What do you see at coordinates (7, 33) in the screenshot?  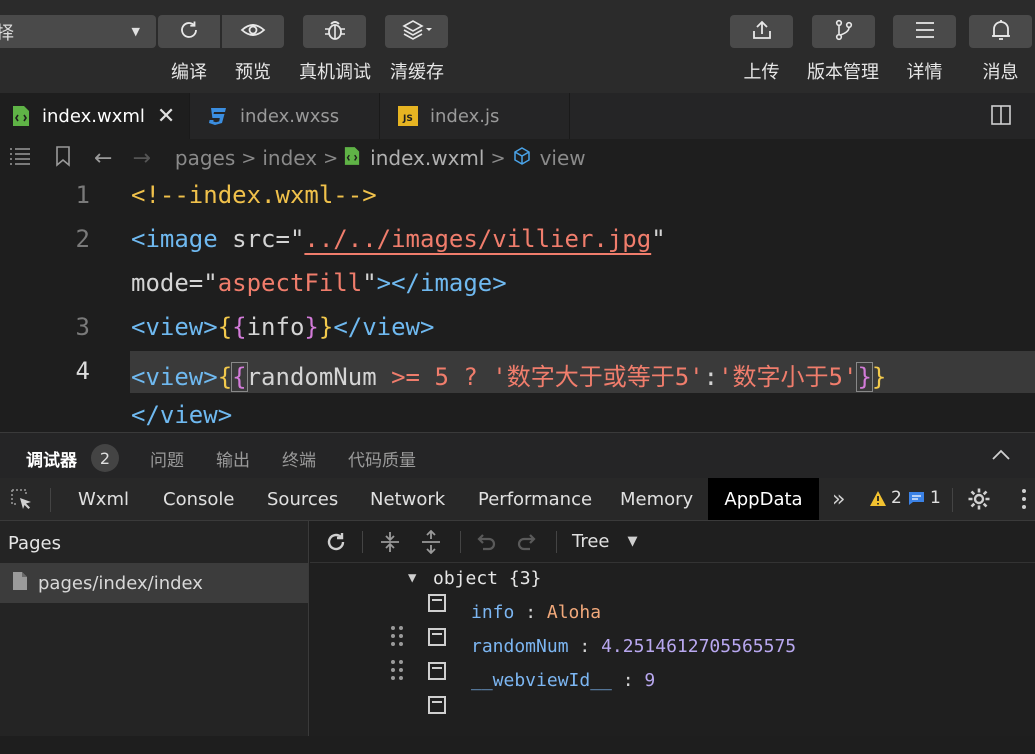 I see `compile-mode-value: 择` at bounding box center [7, 33].